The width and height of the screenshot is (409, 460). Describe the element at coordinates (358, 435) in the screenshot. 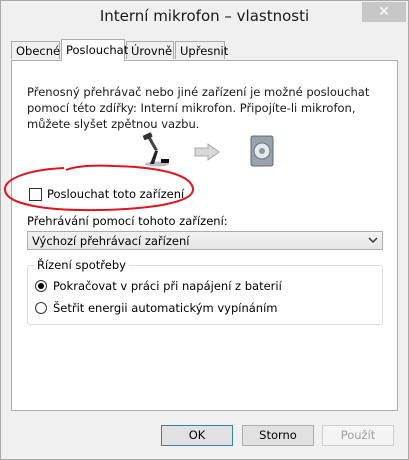

I see `apply-button: Použít` at that location.